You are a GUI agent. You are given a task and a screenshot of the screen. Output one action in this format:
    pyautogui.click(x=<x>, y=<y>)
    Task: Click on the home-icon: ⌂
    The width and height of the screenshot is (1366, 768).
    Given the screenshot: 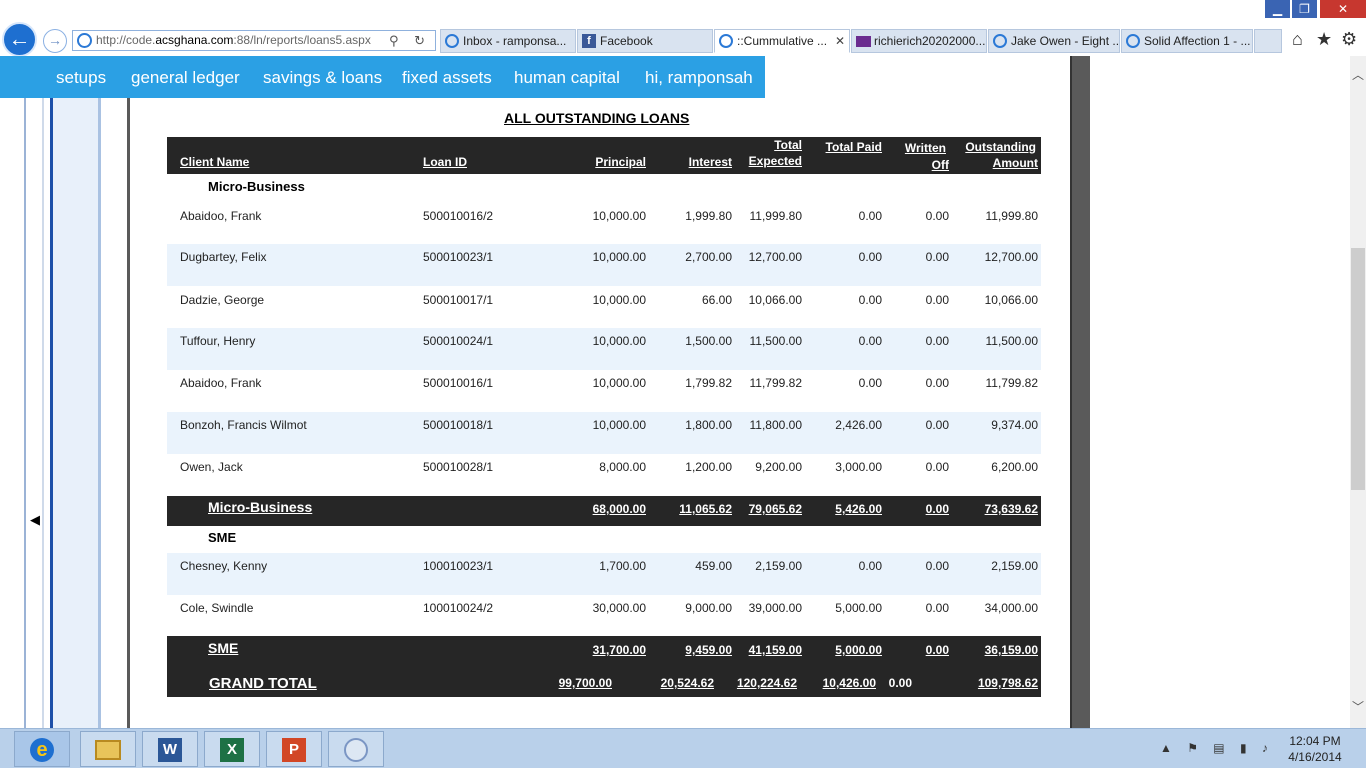 What is the action you would take?
    pyautogui.click(x=1297, y=39)
    